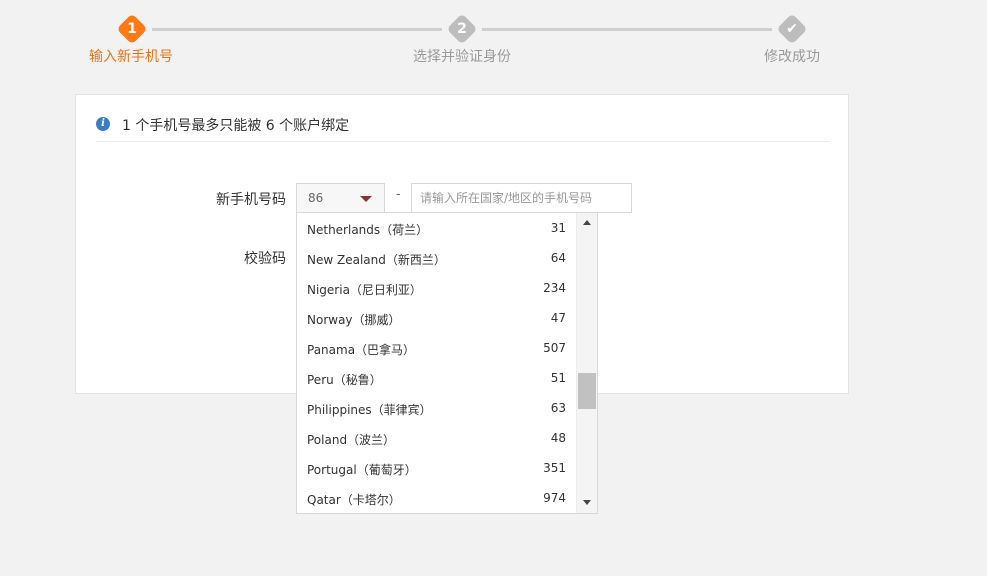 The height and width of the screenshot is (576, 987). I want to click on country-name: Panama（巴拿马）, so click(361, 350).